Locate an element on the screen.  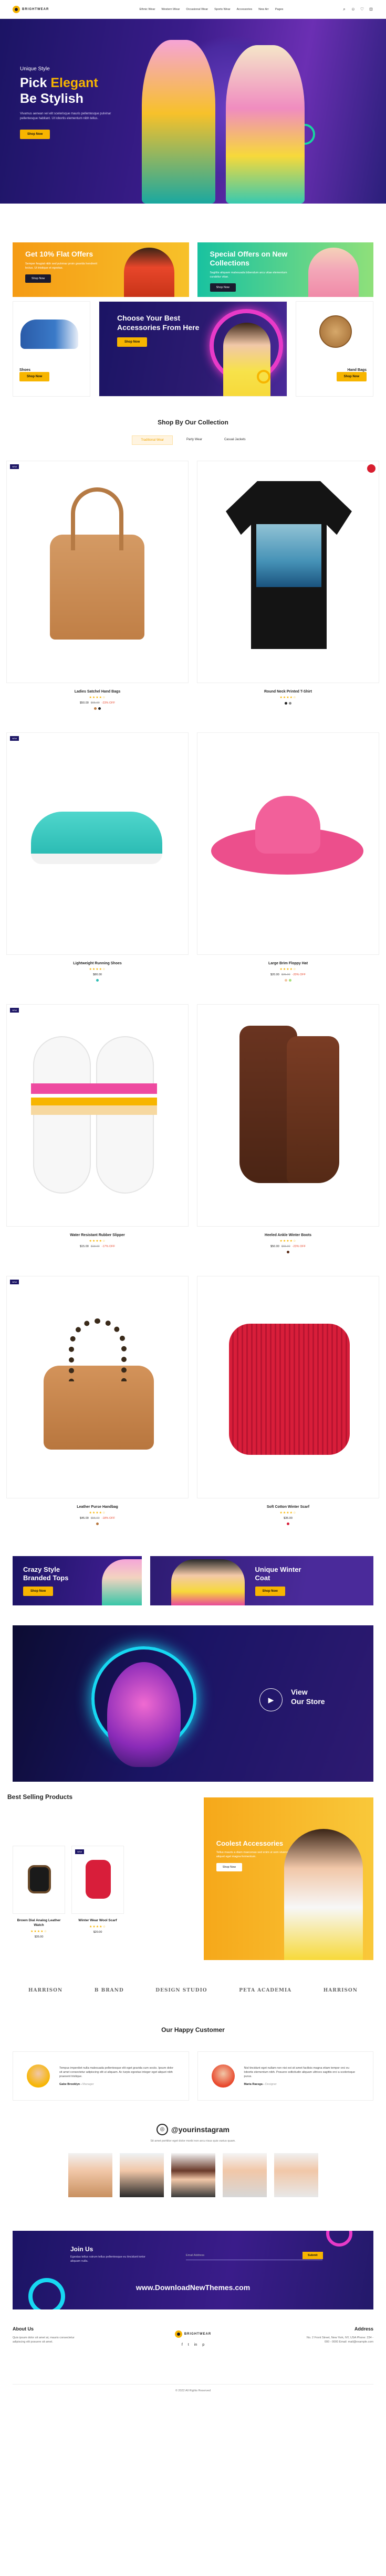
product-name: Soft Cotton Winter Scarf is located at coordinates (288, 1507).